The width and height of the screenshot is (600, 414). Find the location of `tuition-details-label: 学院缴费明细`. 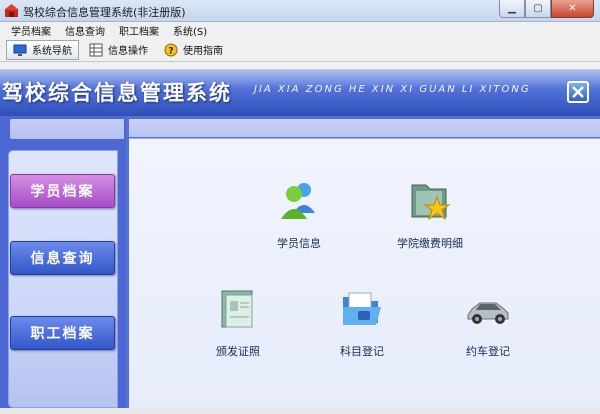

tuition-details-label: 学院缴费明细 is located at coordinates (430, 243).